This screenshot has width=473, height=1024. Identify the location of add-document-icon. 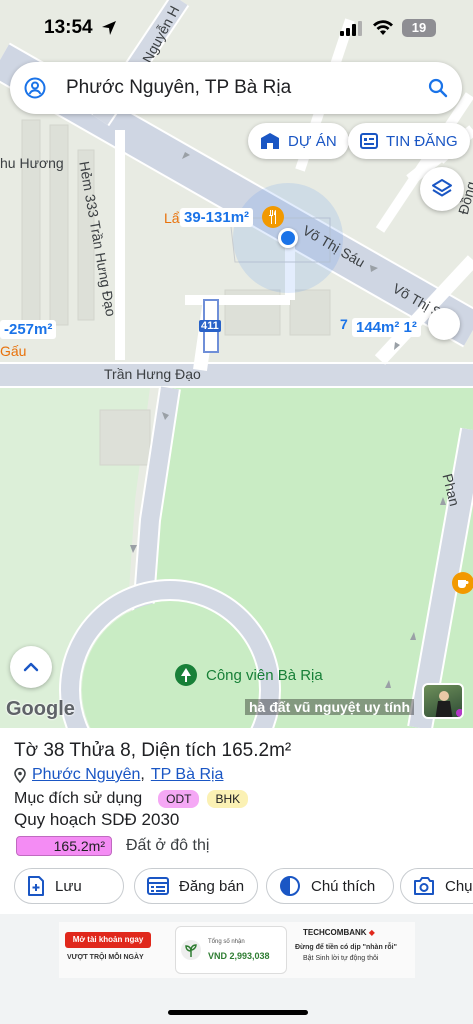
(36, 886).